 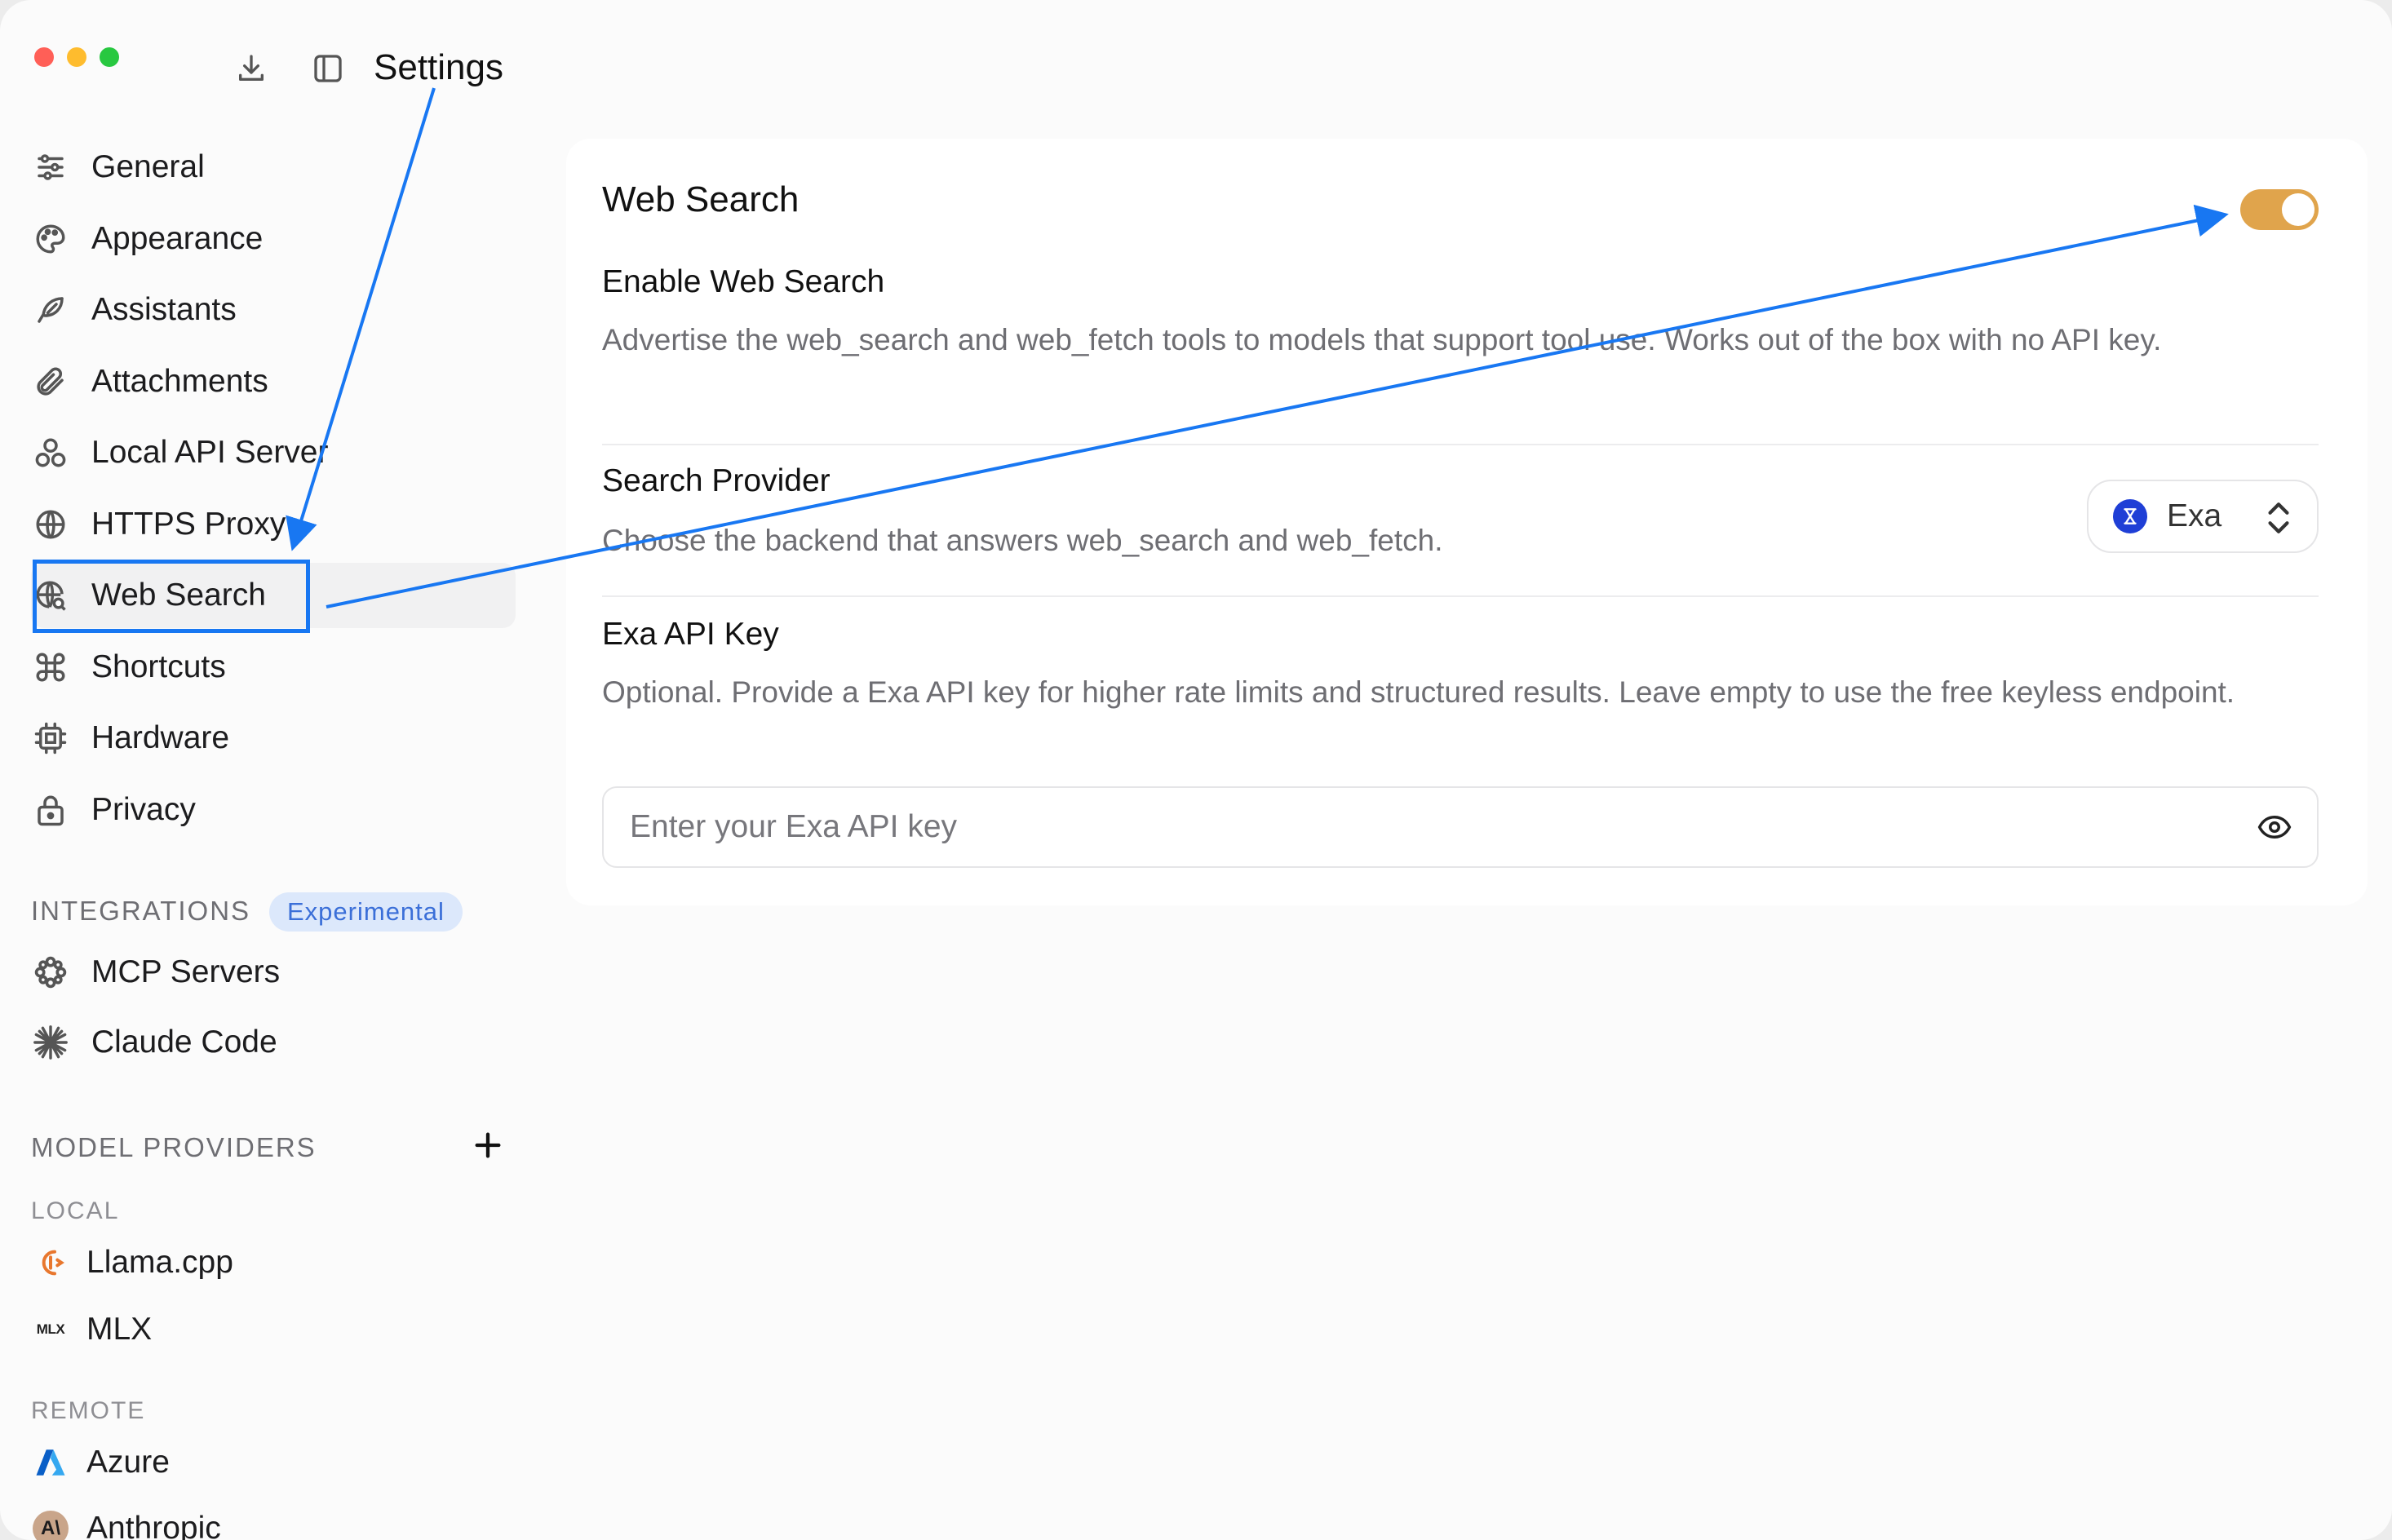 I want to click on search-provider-select: Exa, so click(x=2203, y=516).